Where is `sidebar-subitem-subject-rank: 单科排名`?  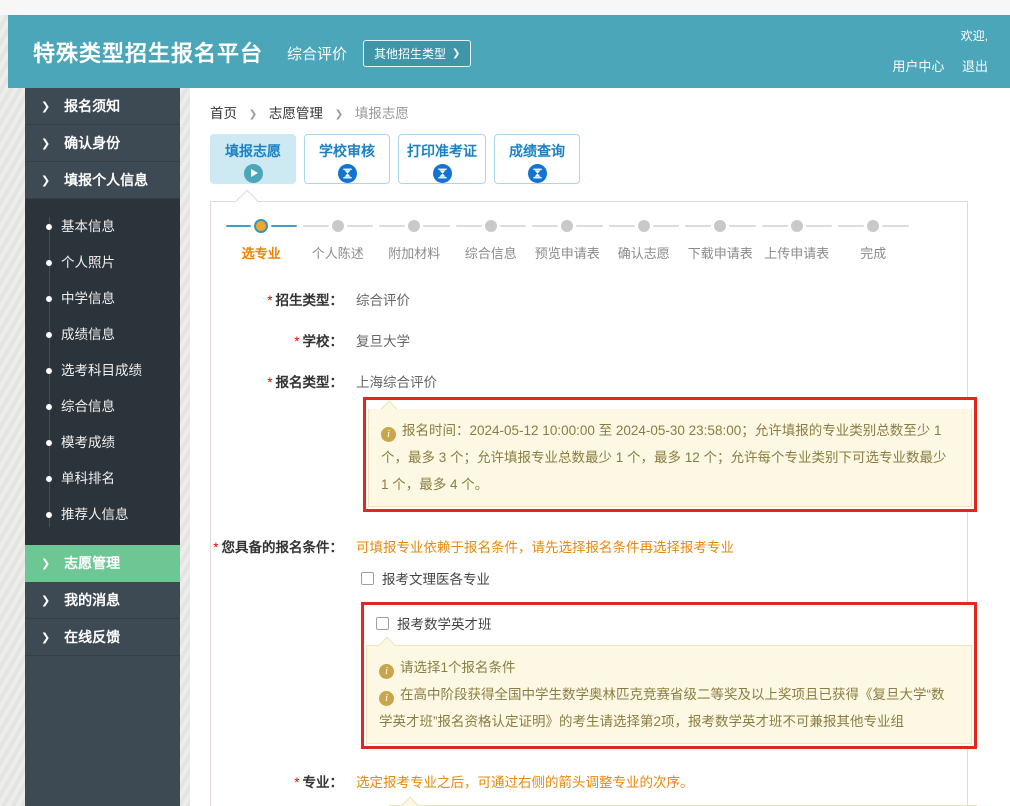 sidebar-subitem-subject-rank: 单科排名 is located at coordinates (102, 479).